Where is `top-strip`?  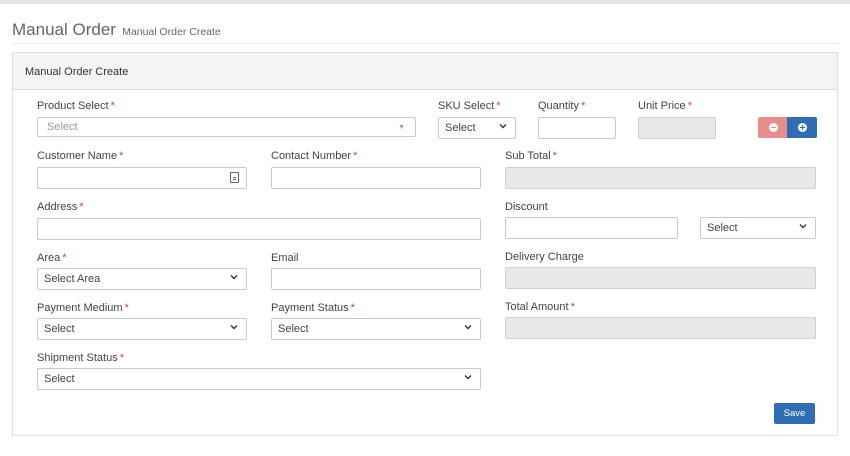
top-strip is located at coordinates (425, 2).